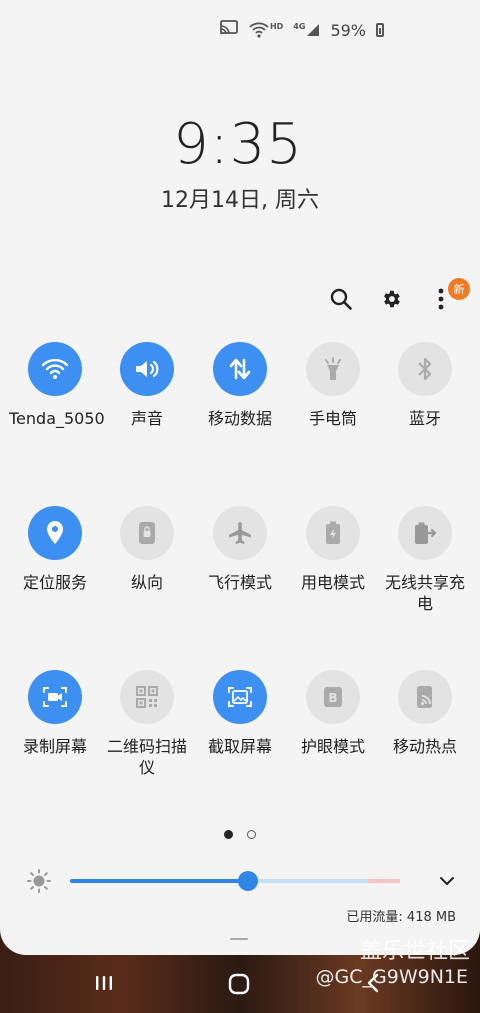  I want to click on screencast-icon, so click(229, 30).